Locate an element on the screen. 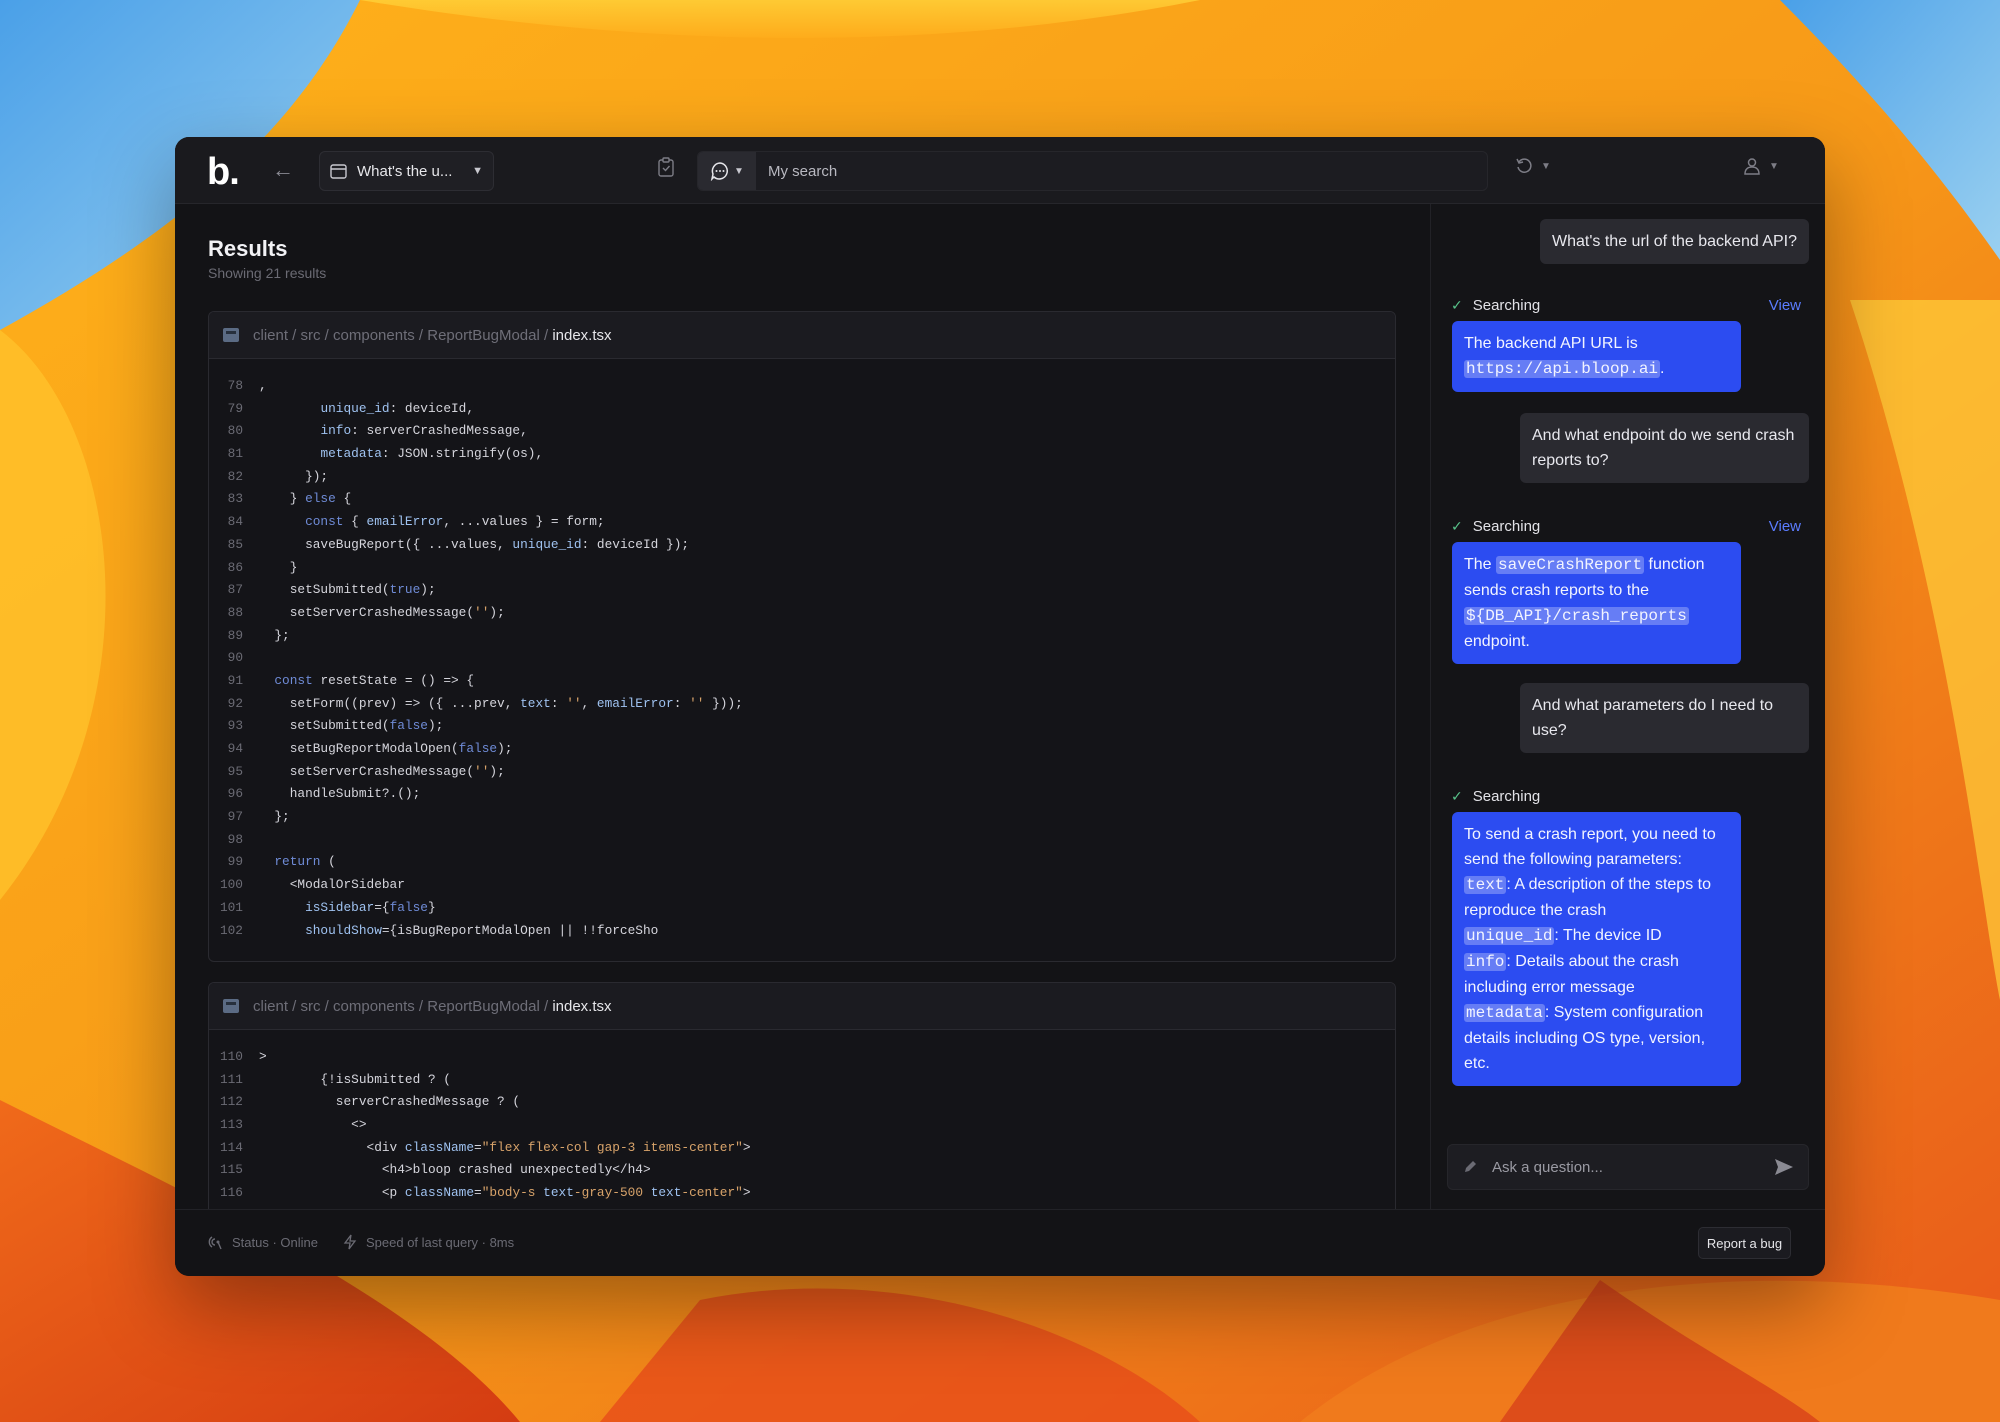 The image size is (2000, 1422). code-line: 94 setBugReportModalOpen(false); is located at coordinates (802, 749).